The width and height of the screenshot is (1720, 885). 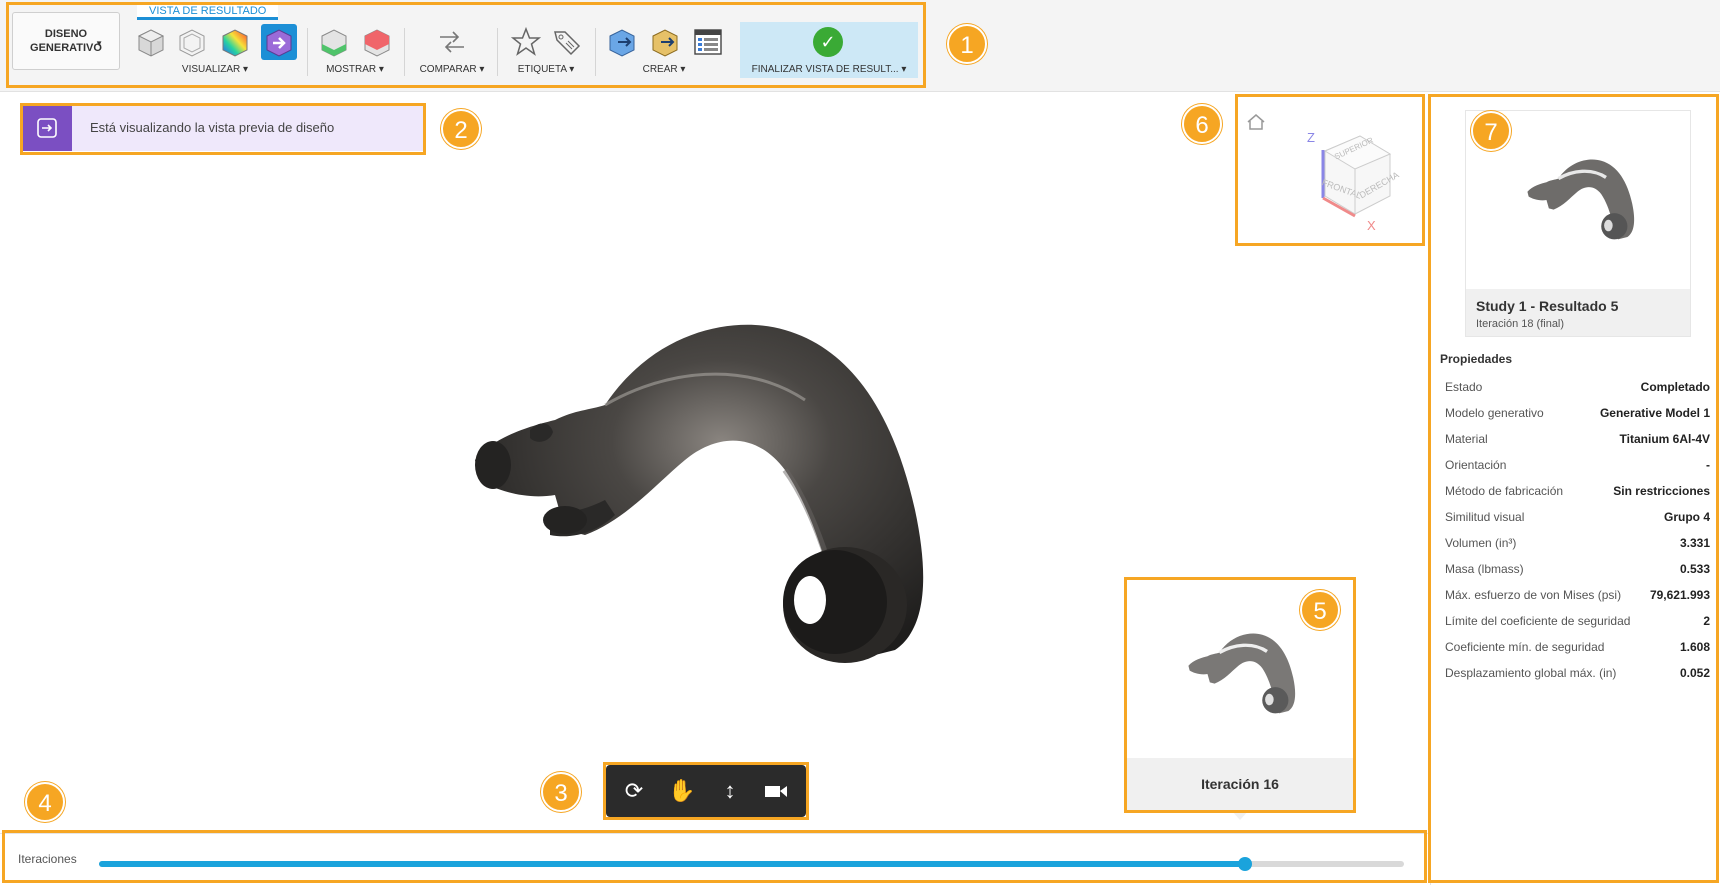 I want to click on property-key: Desplazamiento global máx. (in), so click(x=1531, y=673).